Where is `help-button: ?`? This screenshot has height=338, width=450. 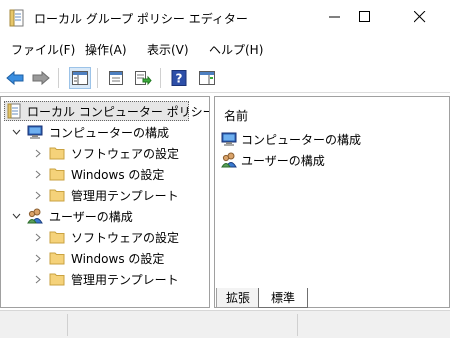
help-button: ? is located at coordinates (179, 78).